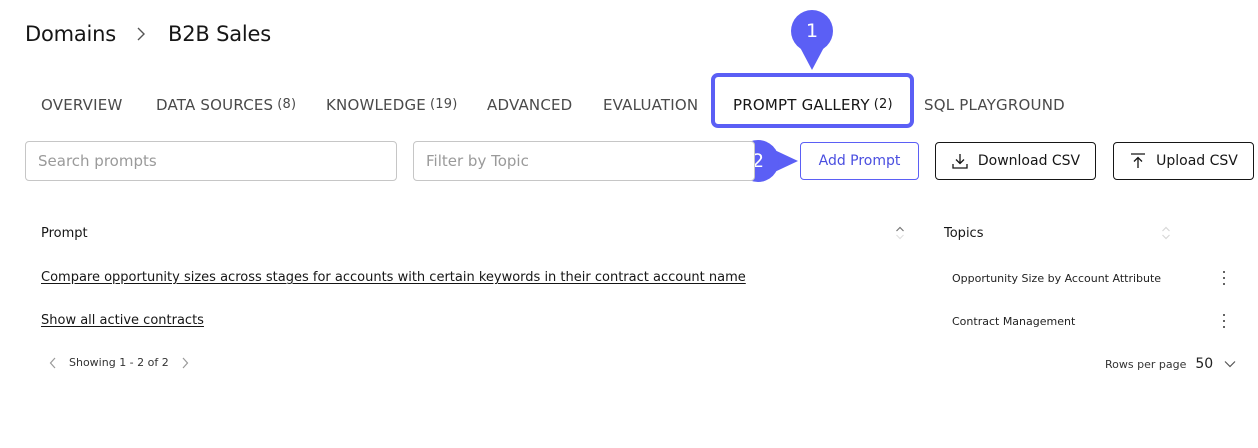 The image size is (1258, 448). I want to click on tab-sql-playground: SQL PLAYGROUND, so click(994, 105).